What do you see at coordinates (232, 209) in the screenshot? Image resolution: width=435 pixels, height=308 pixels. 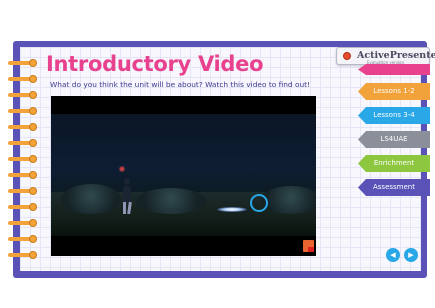 I see `video-light-flare` at bounding box center [232, 209].